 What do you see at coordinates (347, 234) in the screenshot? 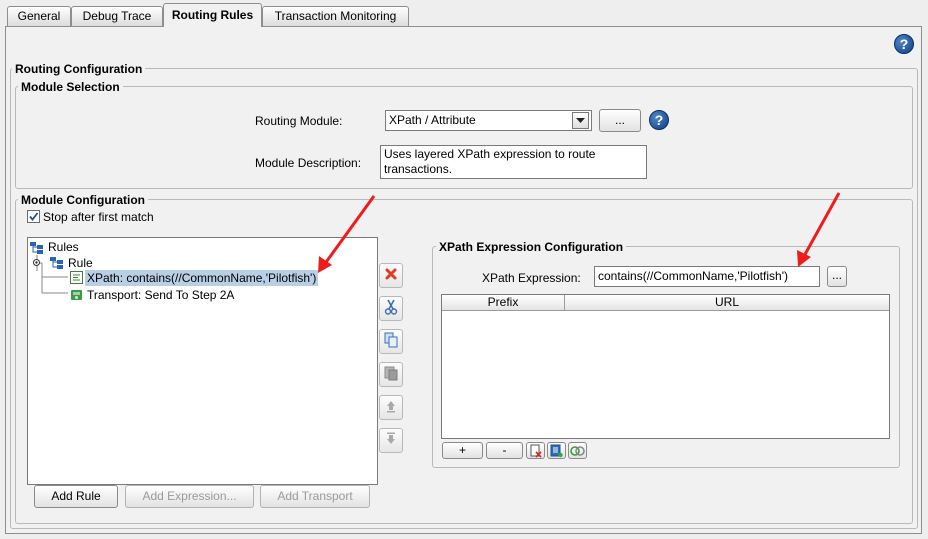
I see `arrow-to-xpath-item` at bounding box center [347, 234].